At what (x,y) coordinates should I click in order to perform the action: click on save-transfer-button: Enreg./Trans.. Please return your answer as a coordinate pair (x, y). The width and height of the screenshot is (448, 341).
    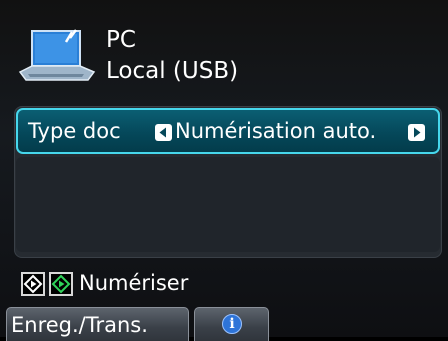
    Looking at the image, I should click on (97, 324).